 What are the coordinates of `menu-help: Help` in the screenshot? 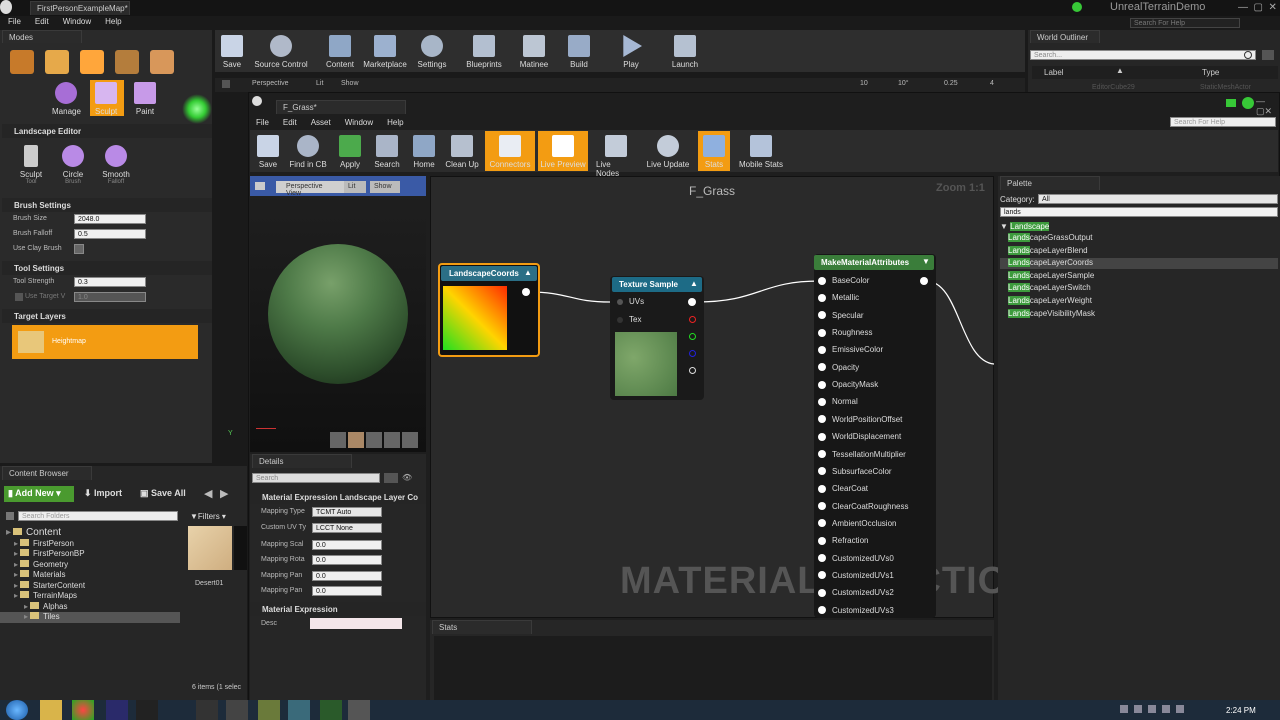 It's located at (113, 21).